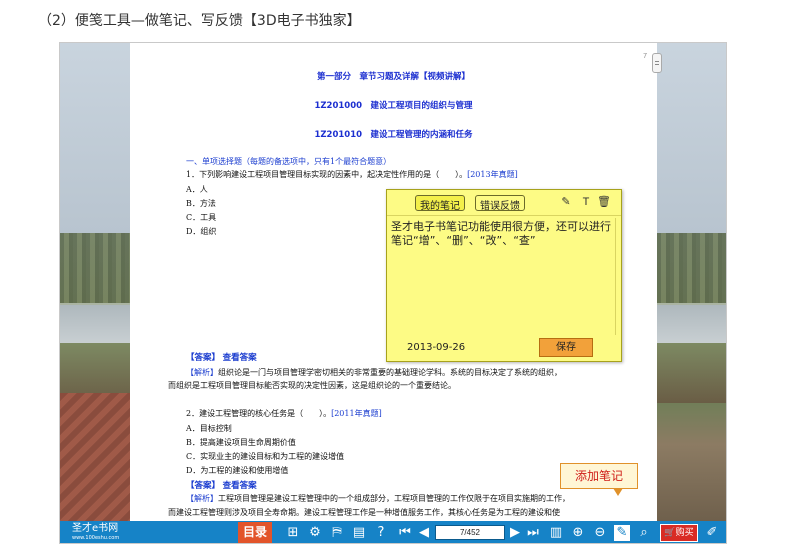 This screenshot has width=788, height=551. Describe the element at coordinates (293, 533) in the screenshot. I see `thumbnails-grid-icon: ⊞` at that location.